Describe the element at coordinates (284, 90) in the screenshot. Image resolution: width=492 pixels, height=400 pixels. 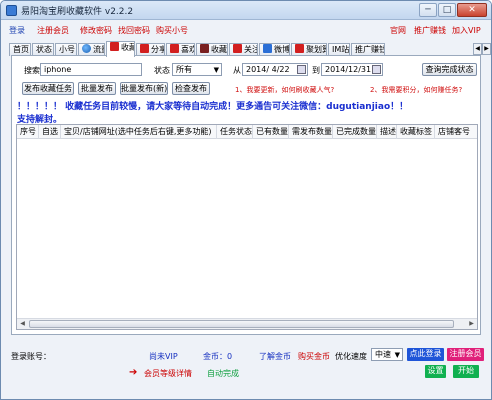
I see `tip-link-1: 1、我要更新，如何刷收藏人气?` at that location.